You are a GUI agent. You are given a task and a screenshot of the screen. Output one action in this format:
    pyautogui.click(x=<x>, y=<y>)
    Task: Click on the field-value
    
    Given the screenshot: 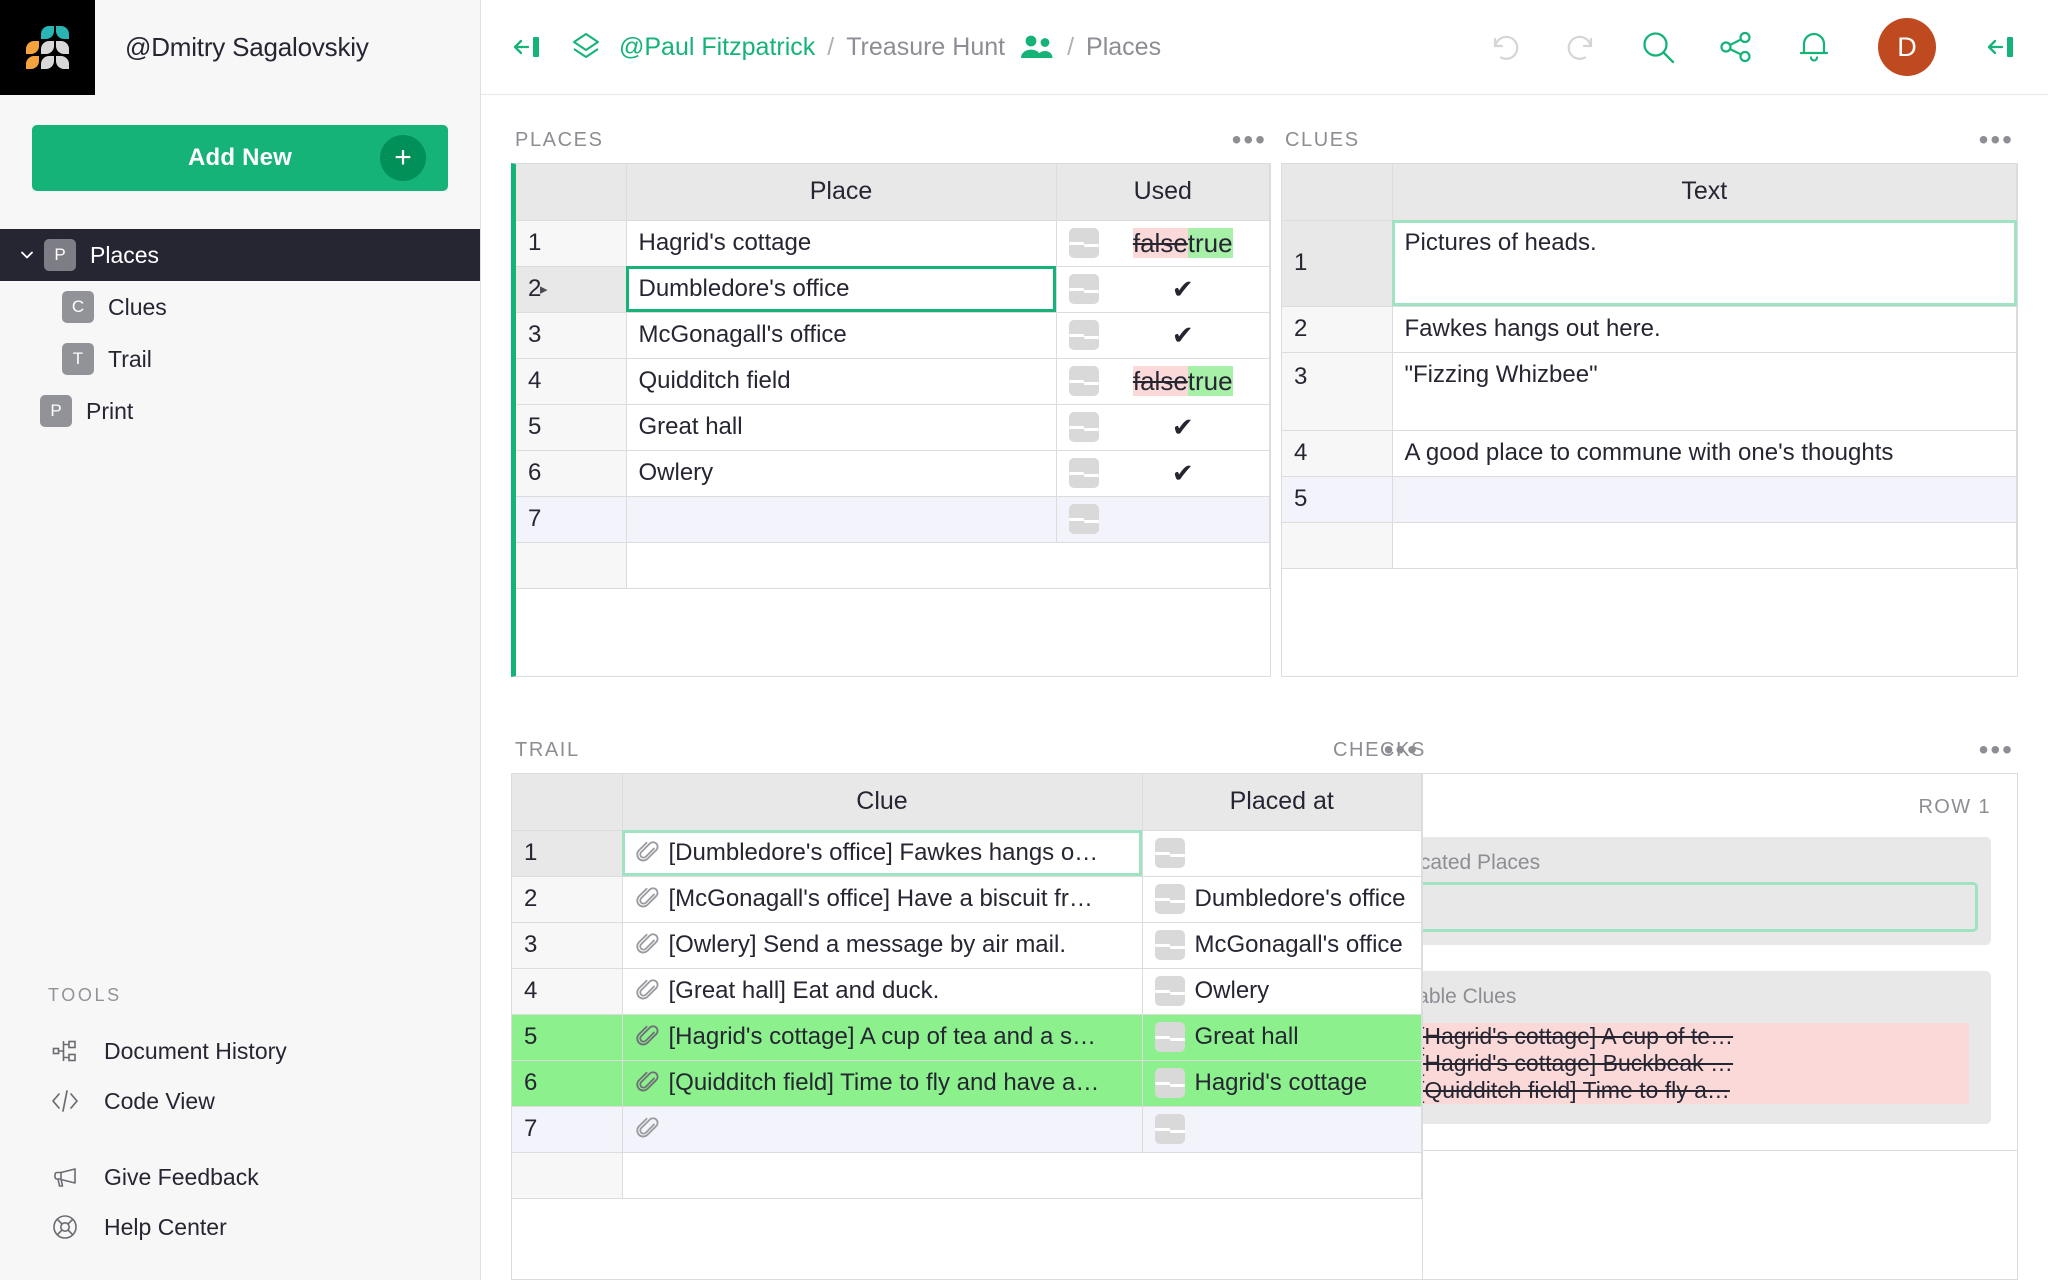 What is the action you would take?
    pyautogui.click(x=1673, y=907)
    